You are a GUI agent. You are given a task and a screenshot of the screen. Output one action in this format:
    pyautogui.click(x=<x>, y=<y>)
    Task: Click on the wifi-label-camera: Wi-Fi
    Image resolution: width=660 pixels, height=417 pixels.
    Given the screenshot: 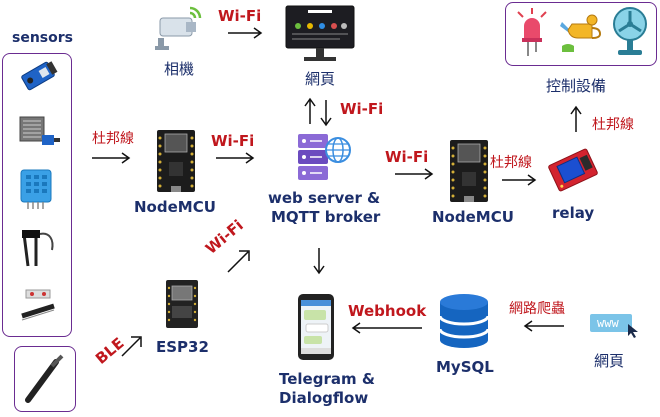 What is the action you would take?
    pyautogui.click(x=240, y=16)
    